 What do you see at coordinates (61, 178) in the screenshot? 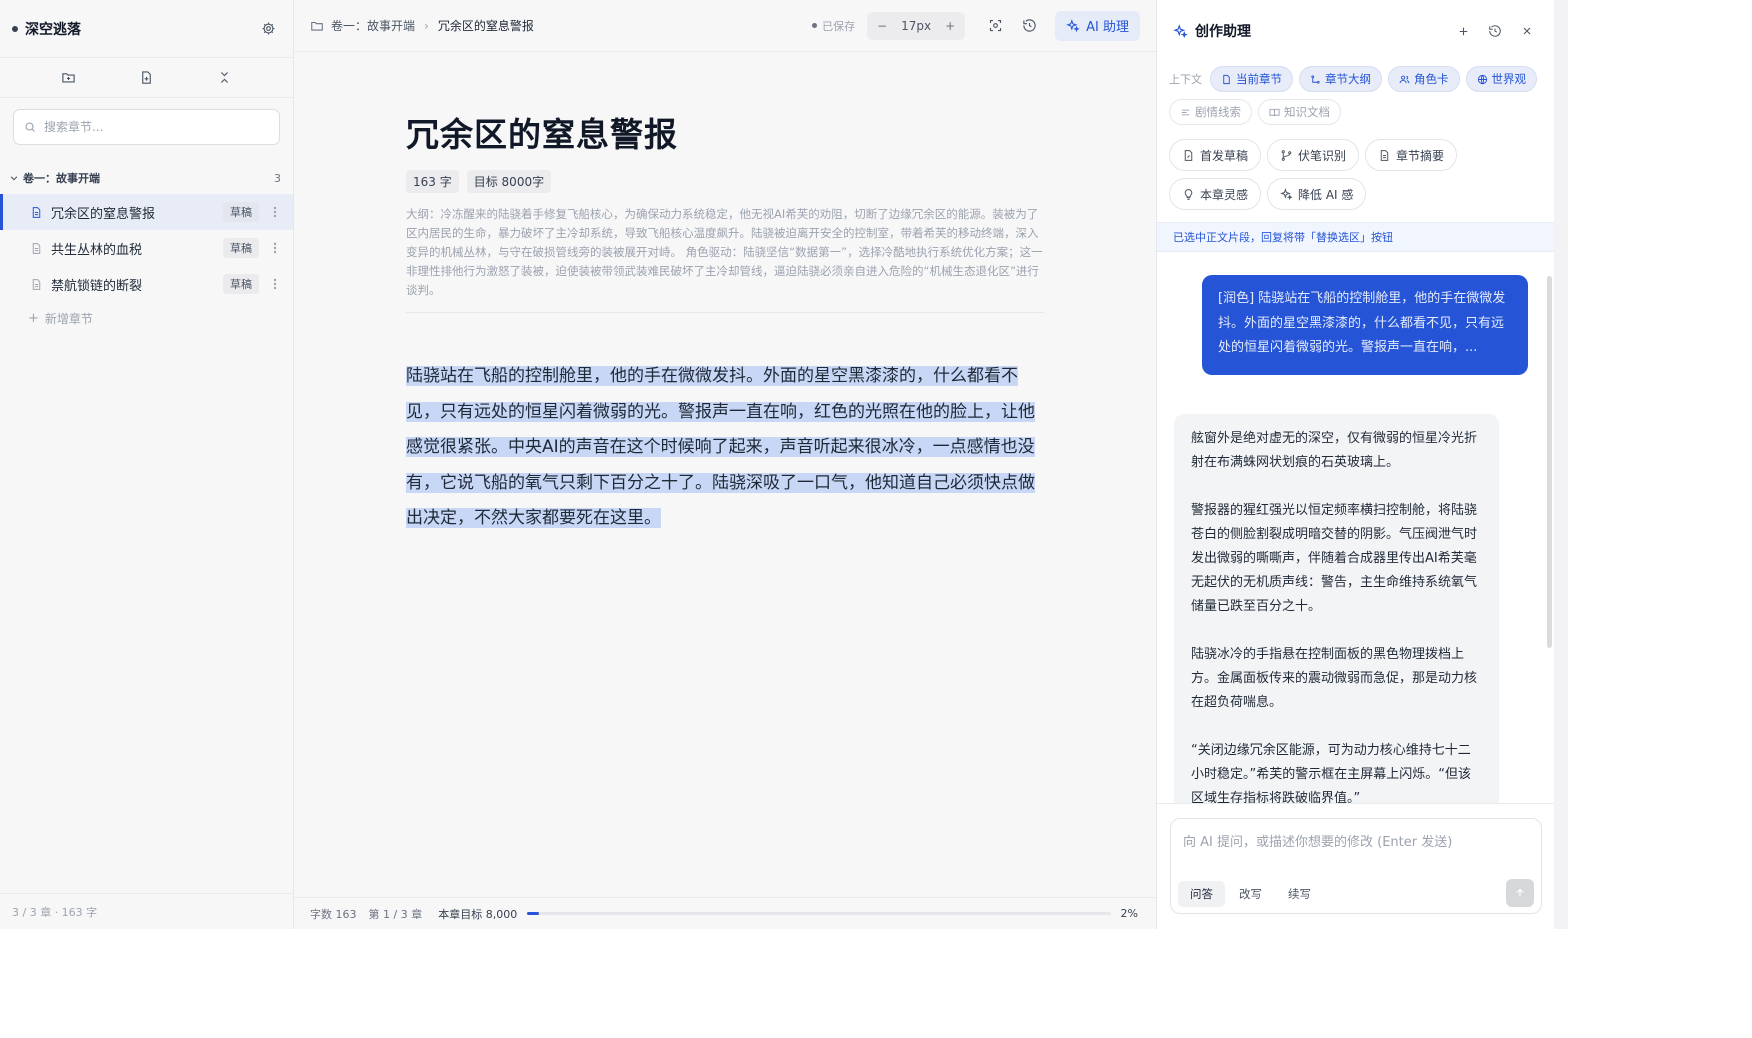
I see `volume-title: 卷一：故事开端` at bounding box center [61, 178].